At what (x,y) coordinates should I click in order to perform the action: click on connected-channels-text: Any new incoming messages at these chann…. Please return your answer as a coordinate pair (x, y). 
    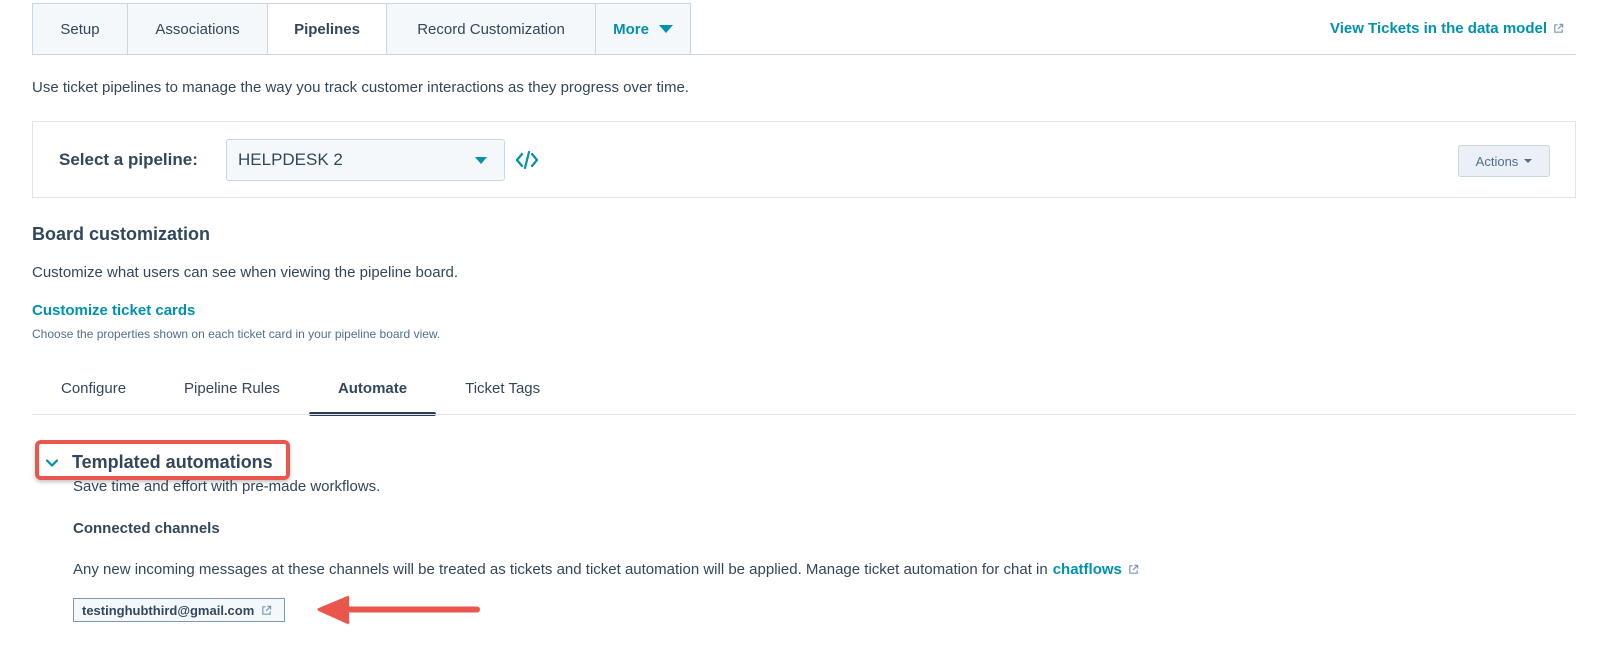
    Looking at the image, I should click on (560, 569).